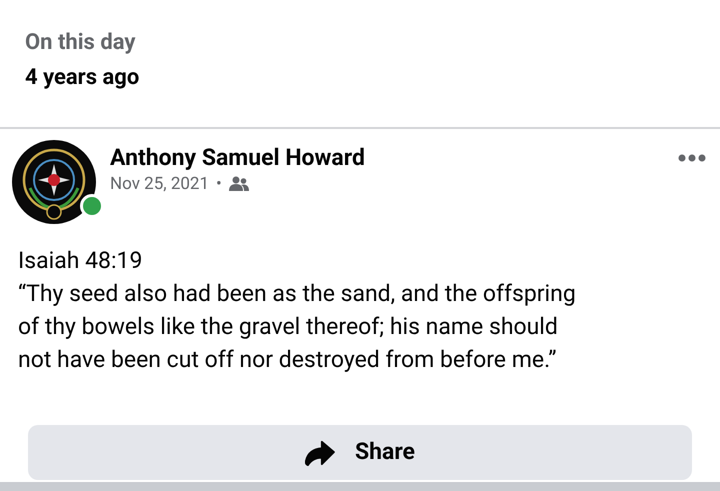 The height and width of the screenshot is (491, 720). Describe the element at coordinates (692, 158) in the screenshot. I see `more-options-icon` at that location.